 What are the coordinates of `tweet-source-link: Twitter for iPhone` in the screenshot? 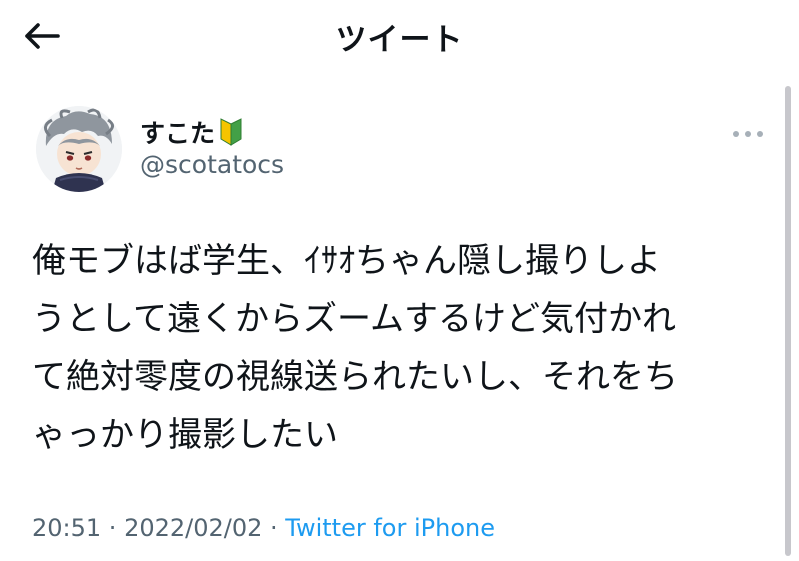 It's located at (390, 528).